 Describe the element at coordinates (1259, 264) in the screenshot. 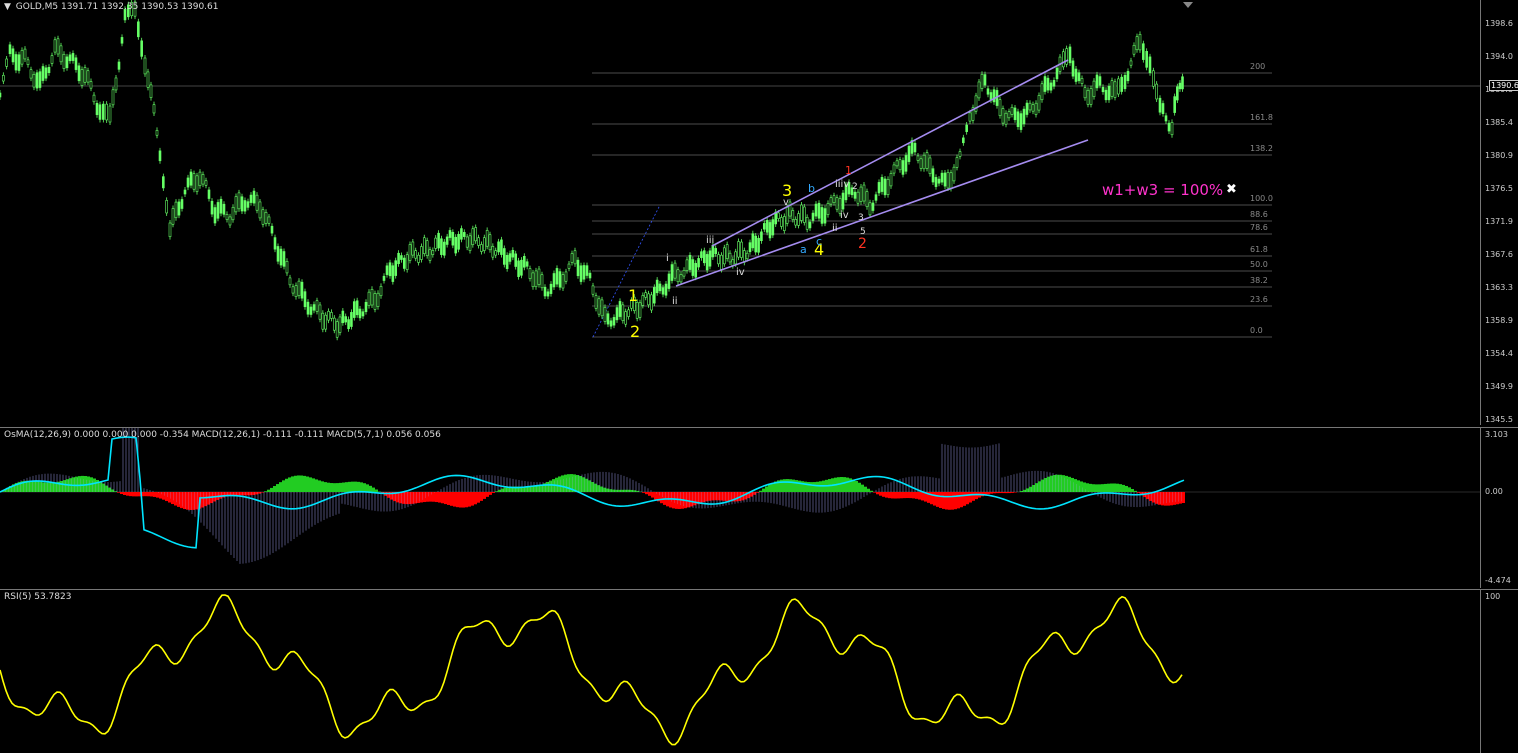

I see `fib-level-label: 50.0` at that location.